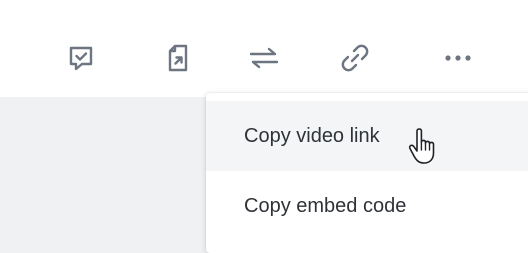  I want to click on more-options-button, so click(458, 58).